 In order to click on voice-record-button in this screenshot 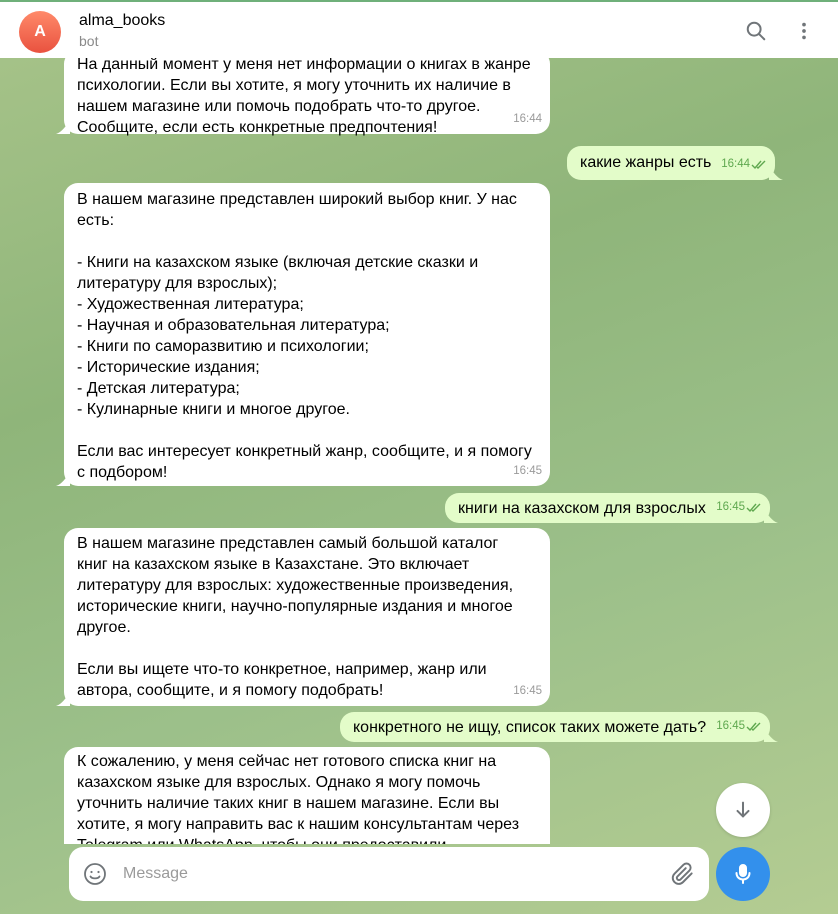, I will do `click(743, 874)`.